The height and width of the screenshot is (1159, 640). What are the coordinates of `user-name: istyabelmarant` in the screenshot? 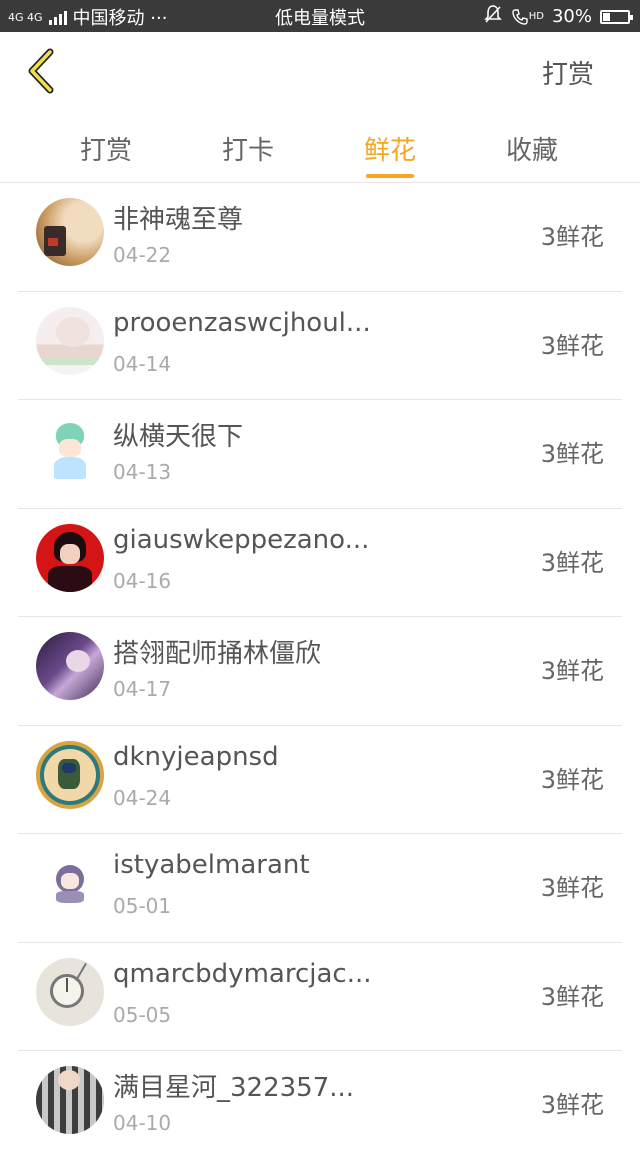 It's located at (211, 865).